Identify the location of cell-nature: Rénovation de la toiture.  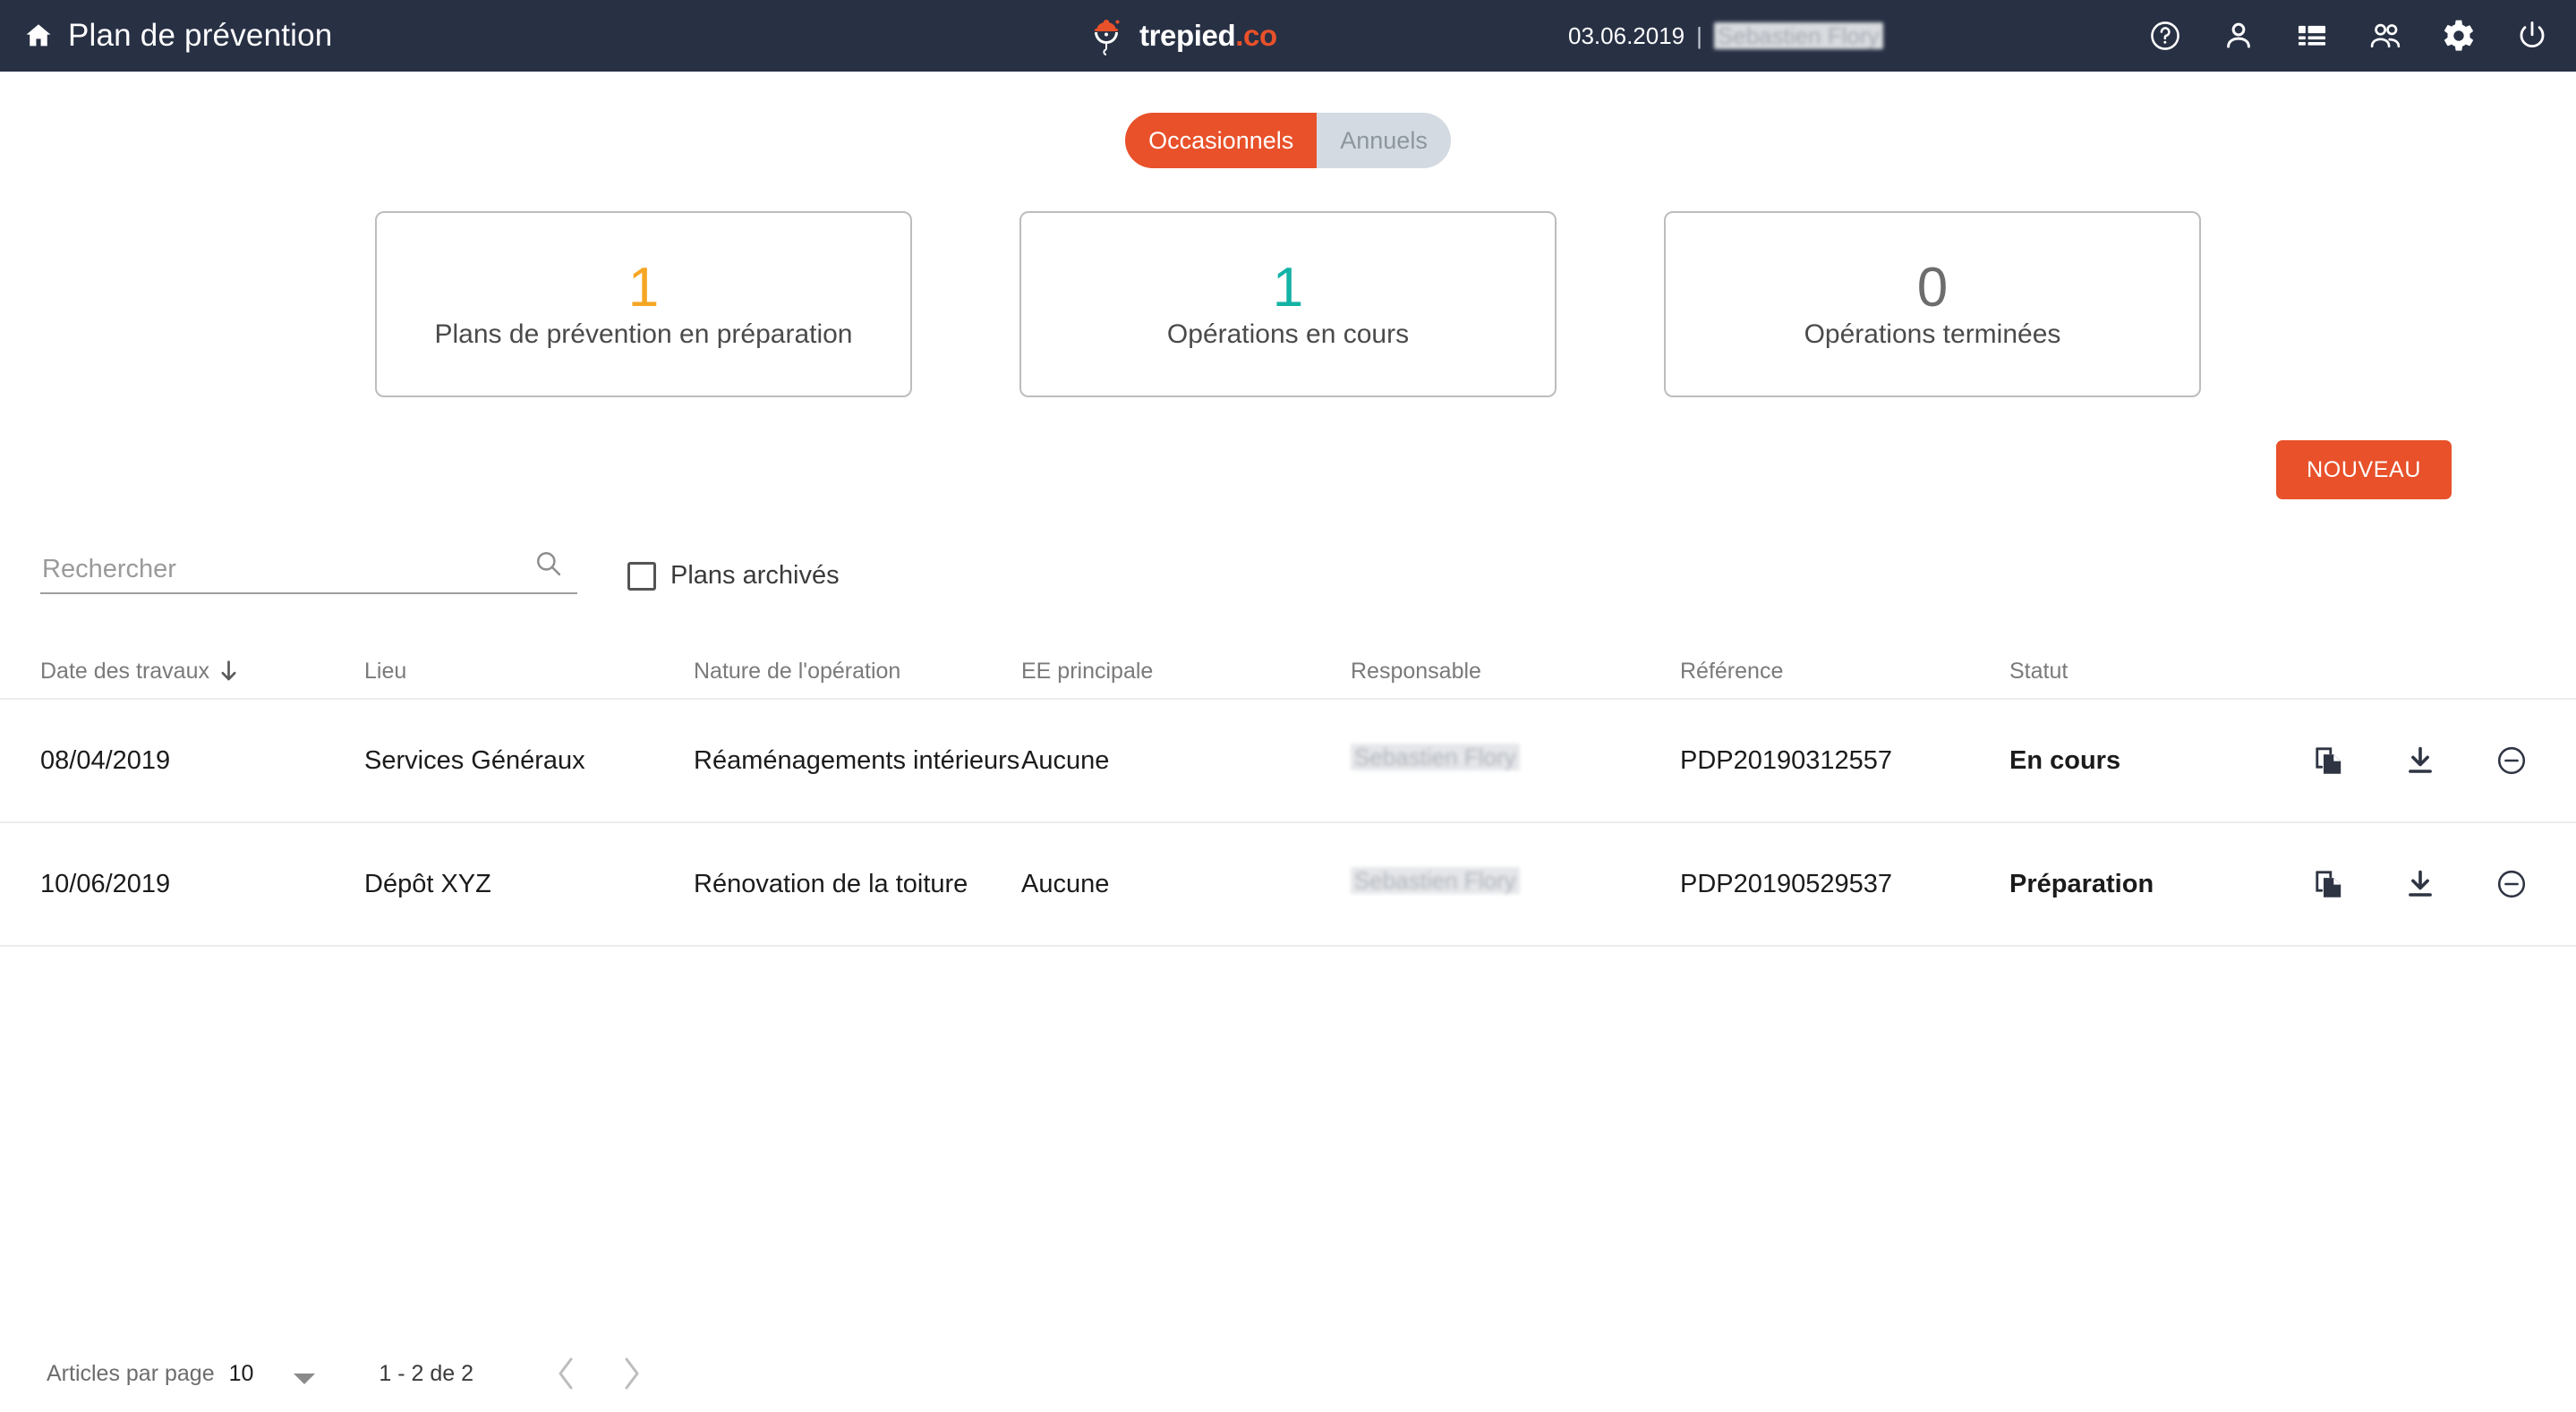
(831, 884).